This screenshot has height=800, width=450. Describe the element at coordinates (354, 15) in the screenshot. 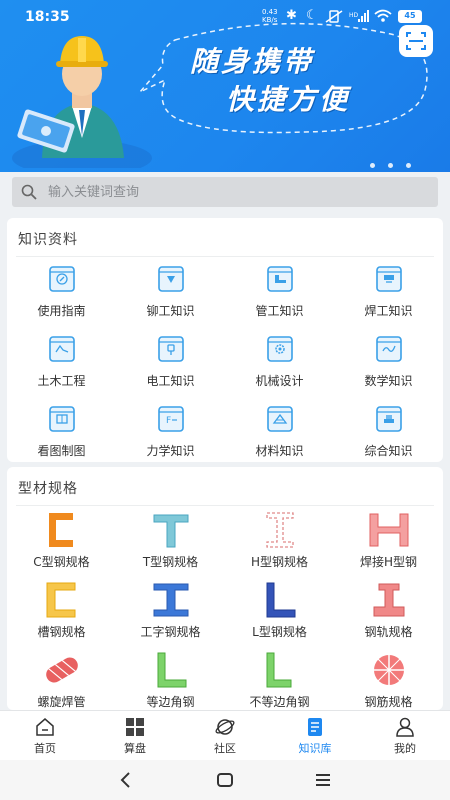

I see `svg-text: HD` at that location.